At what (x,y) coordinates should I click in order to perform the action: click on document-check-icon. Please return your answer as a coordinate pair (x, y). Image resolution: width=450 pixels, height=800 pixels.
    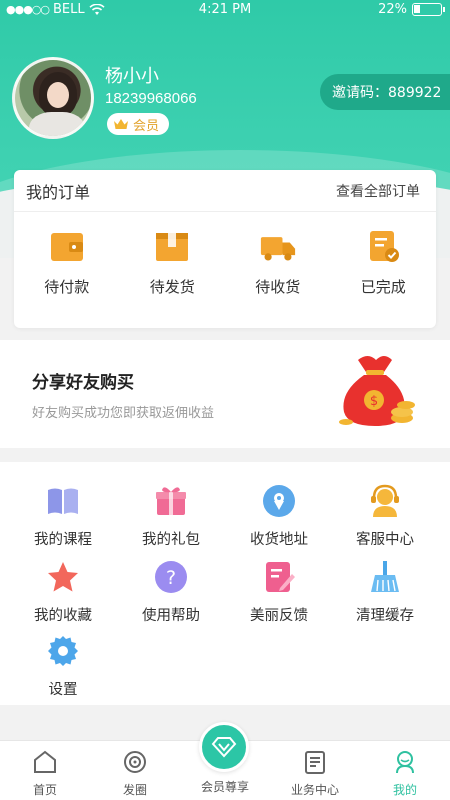
    Looking at the image, I should click on (385, 246).